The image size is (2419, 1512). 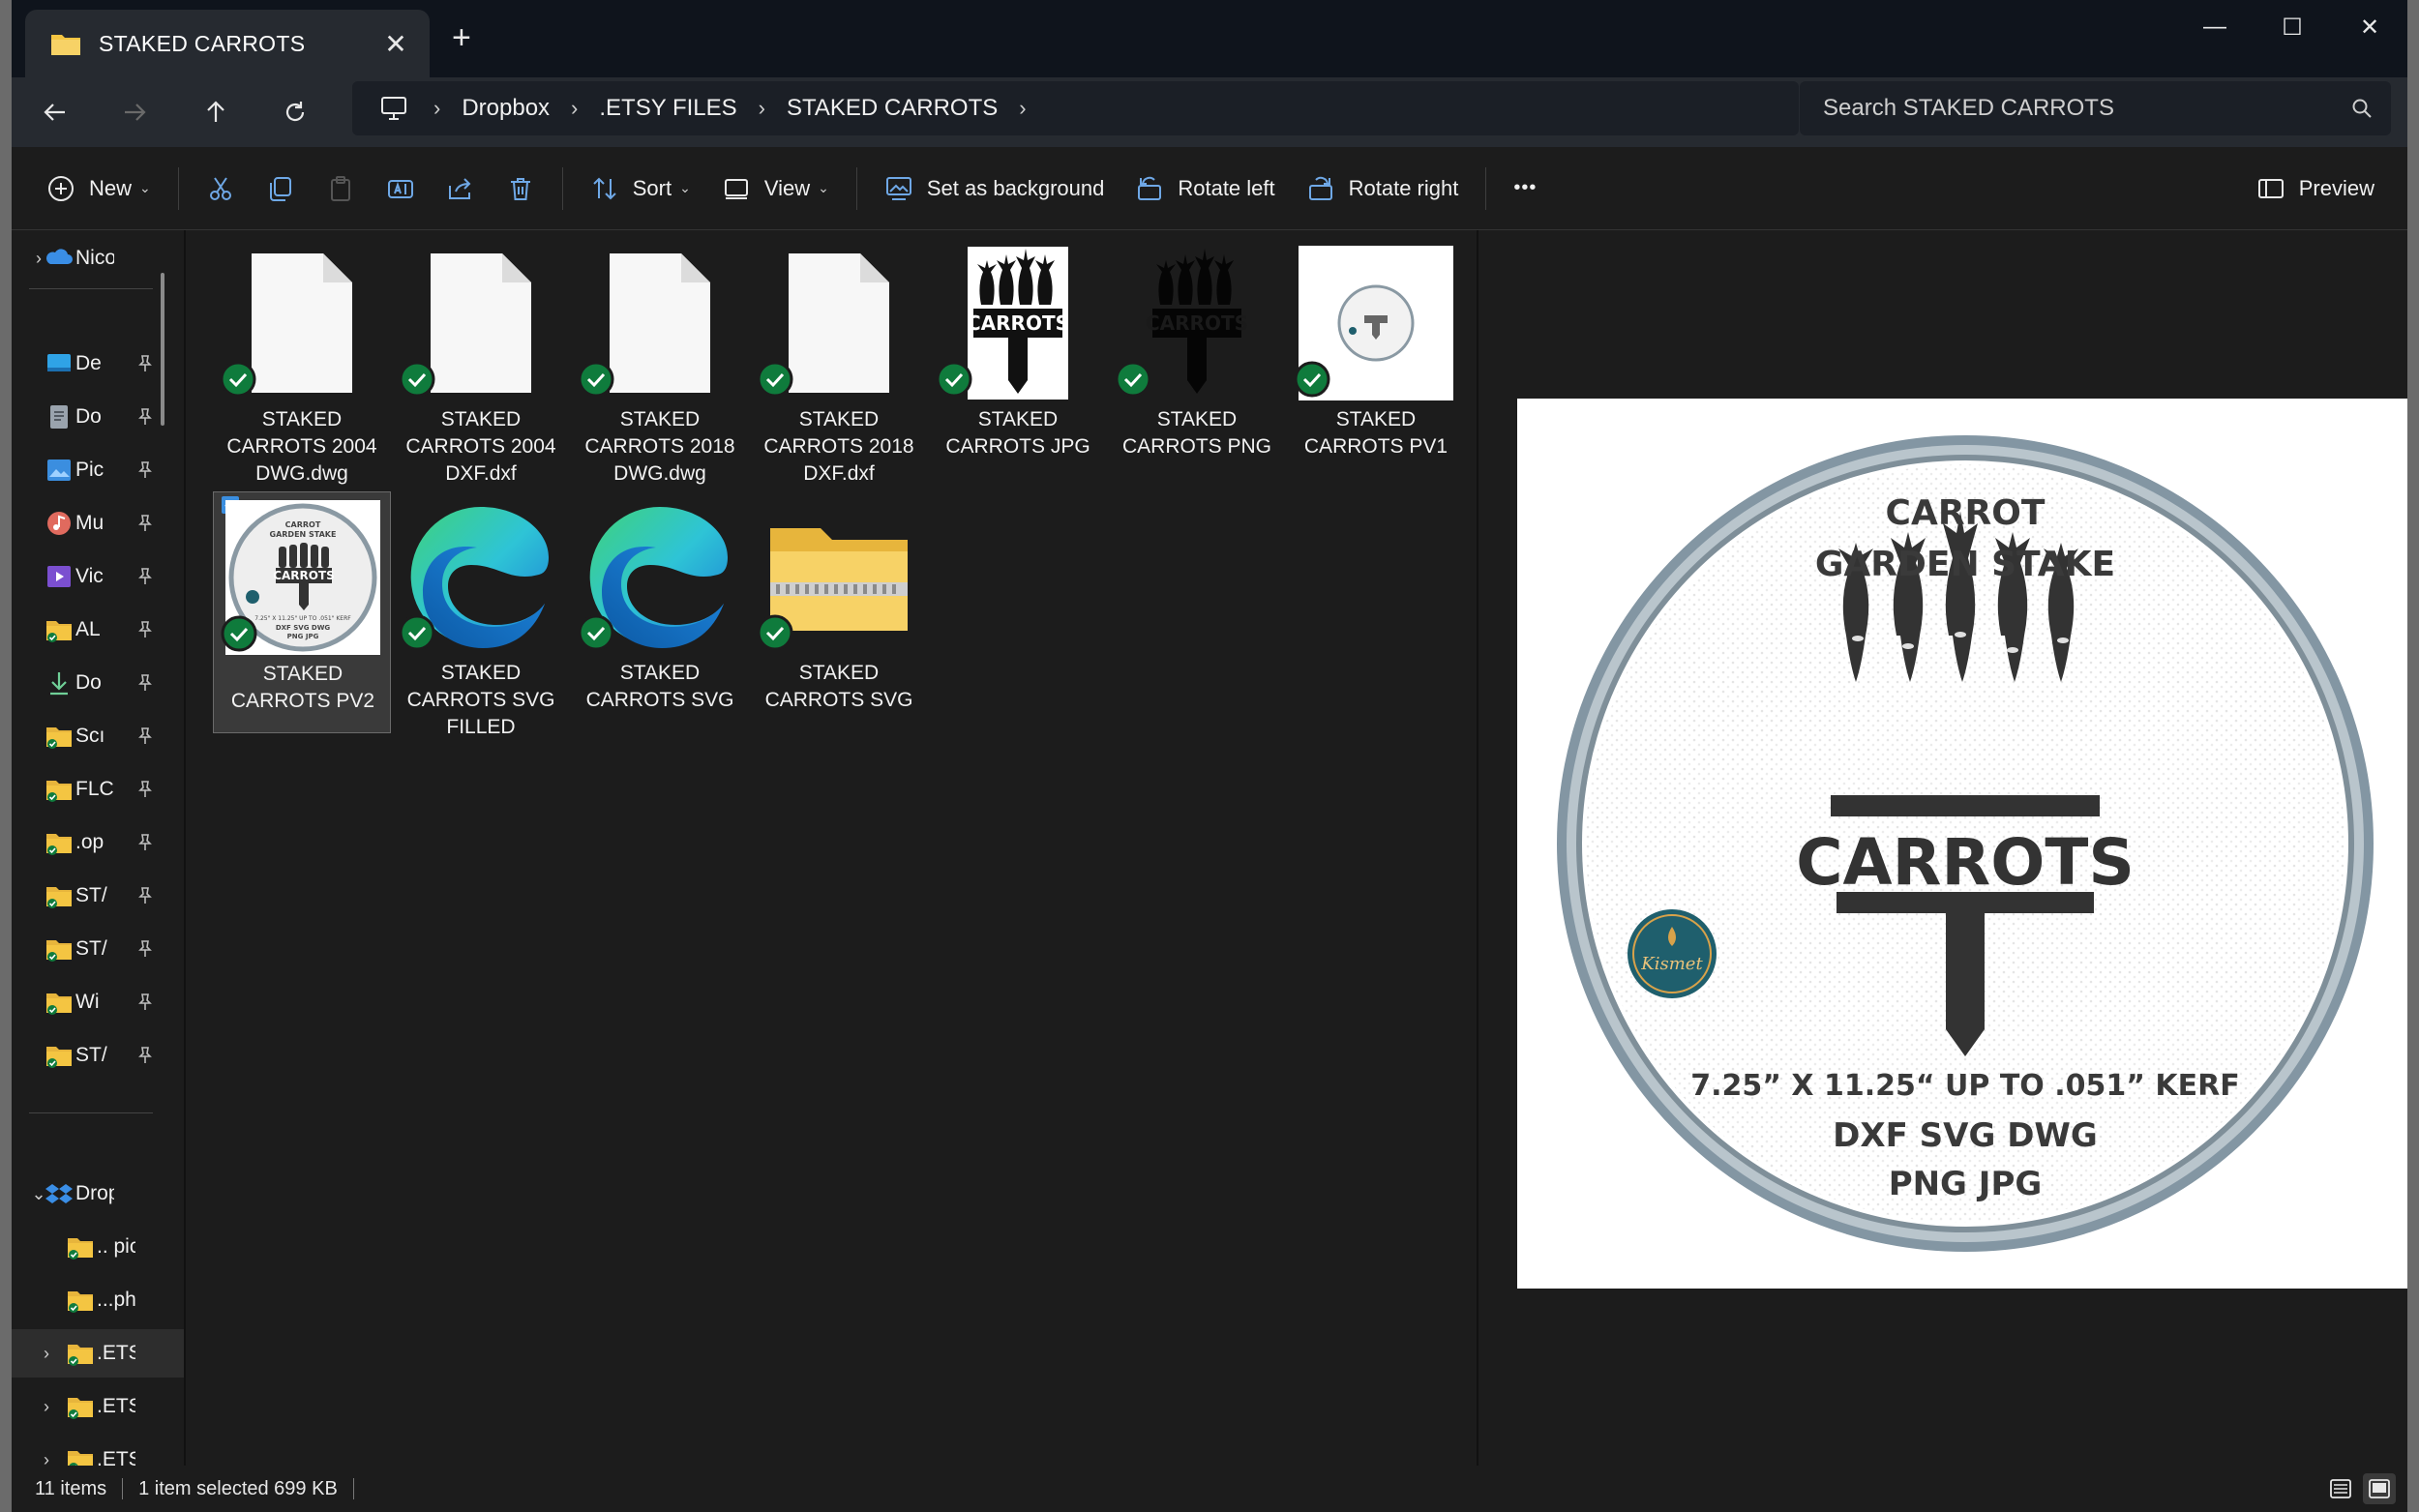 What do you see at coordinates (91, 289) in the screenshot?
I see `divider` at bounding box center [91, 289].